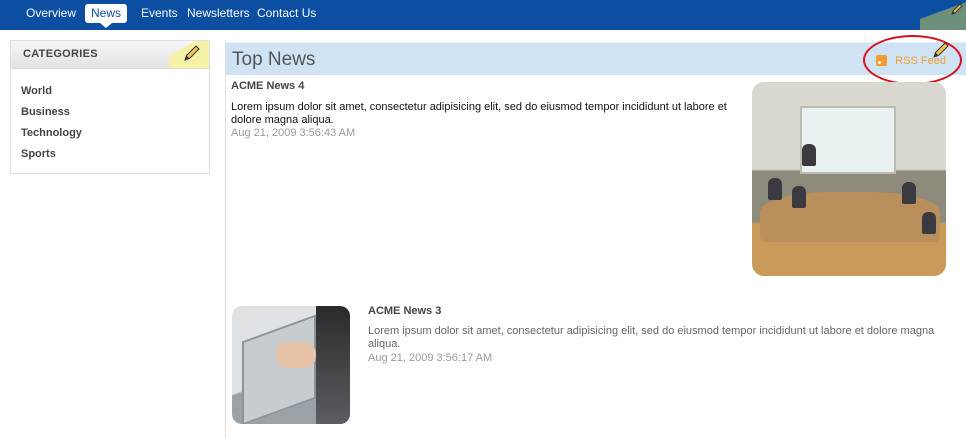  Describe the element at coordinates (106, 25) in the screenshot. I see `active-nav-pointer` at that location.